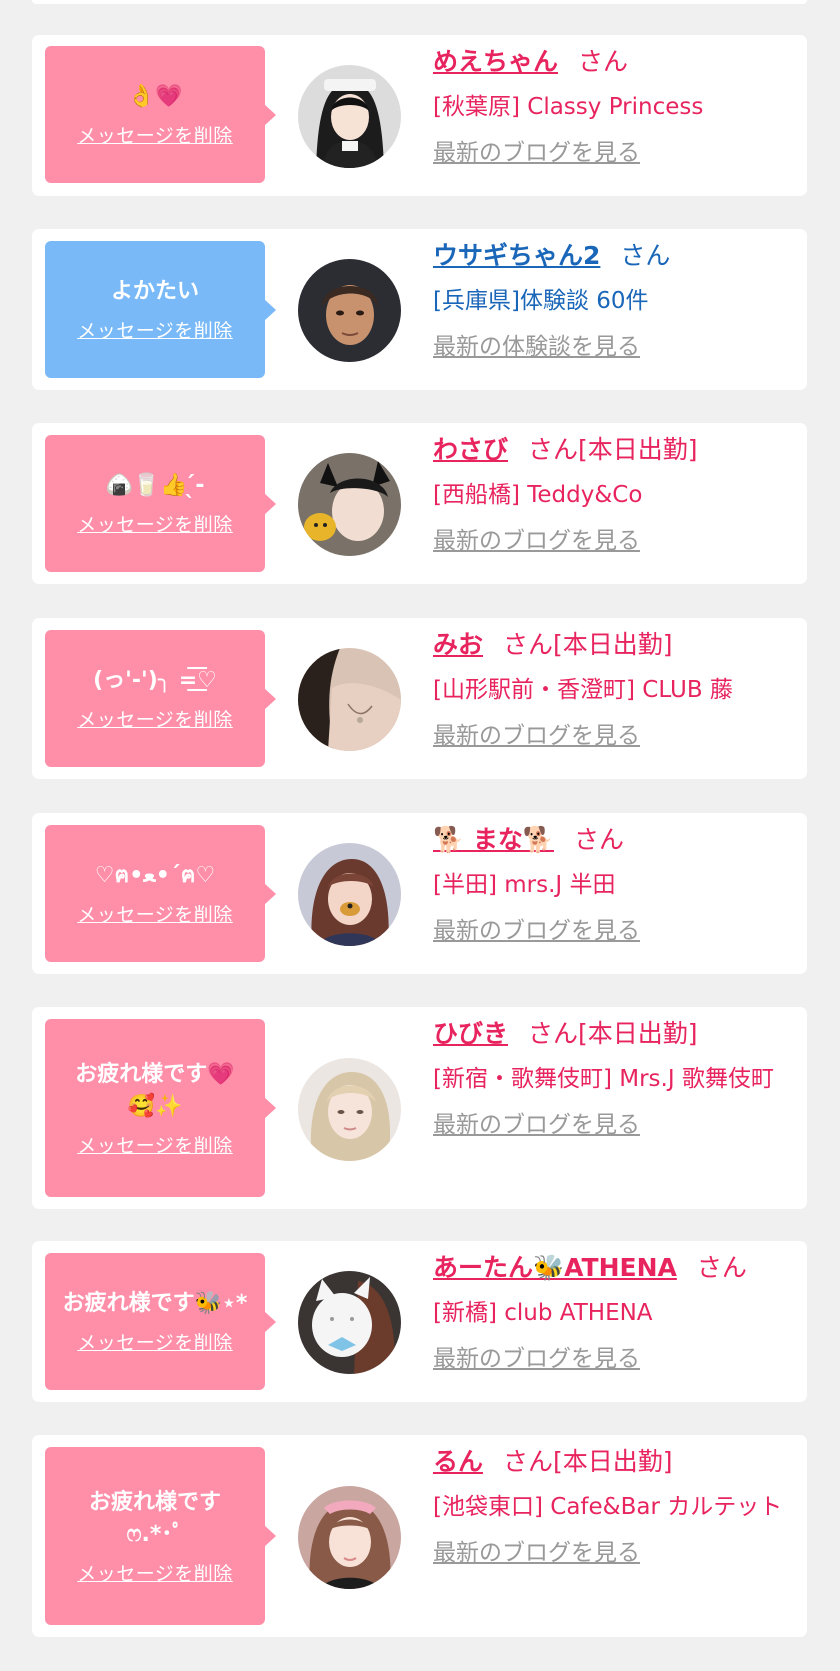 The height and width of the screenshot is (1671, 840). What do you see at coordinates (160, 1321) in the screenshot?
I see `message-bubble: お疲れ様です🐝⋆* メッセージを削除` at bounding box center [160, 1321].